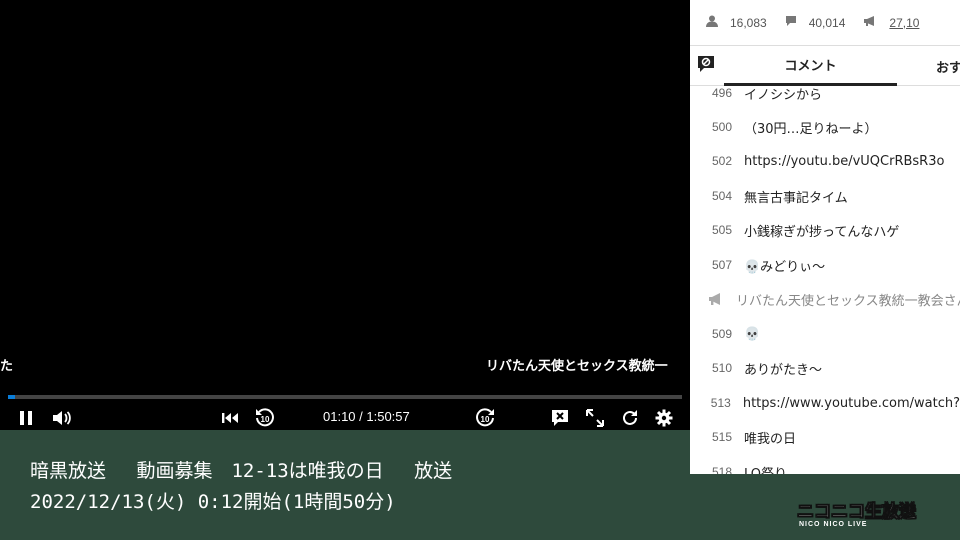 The width and height of the screenshot is (960, 540). I want to click on speech-bubble-icon, so click(797, 22).